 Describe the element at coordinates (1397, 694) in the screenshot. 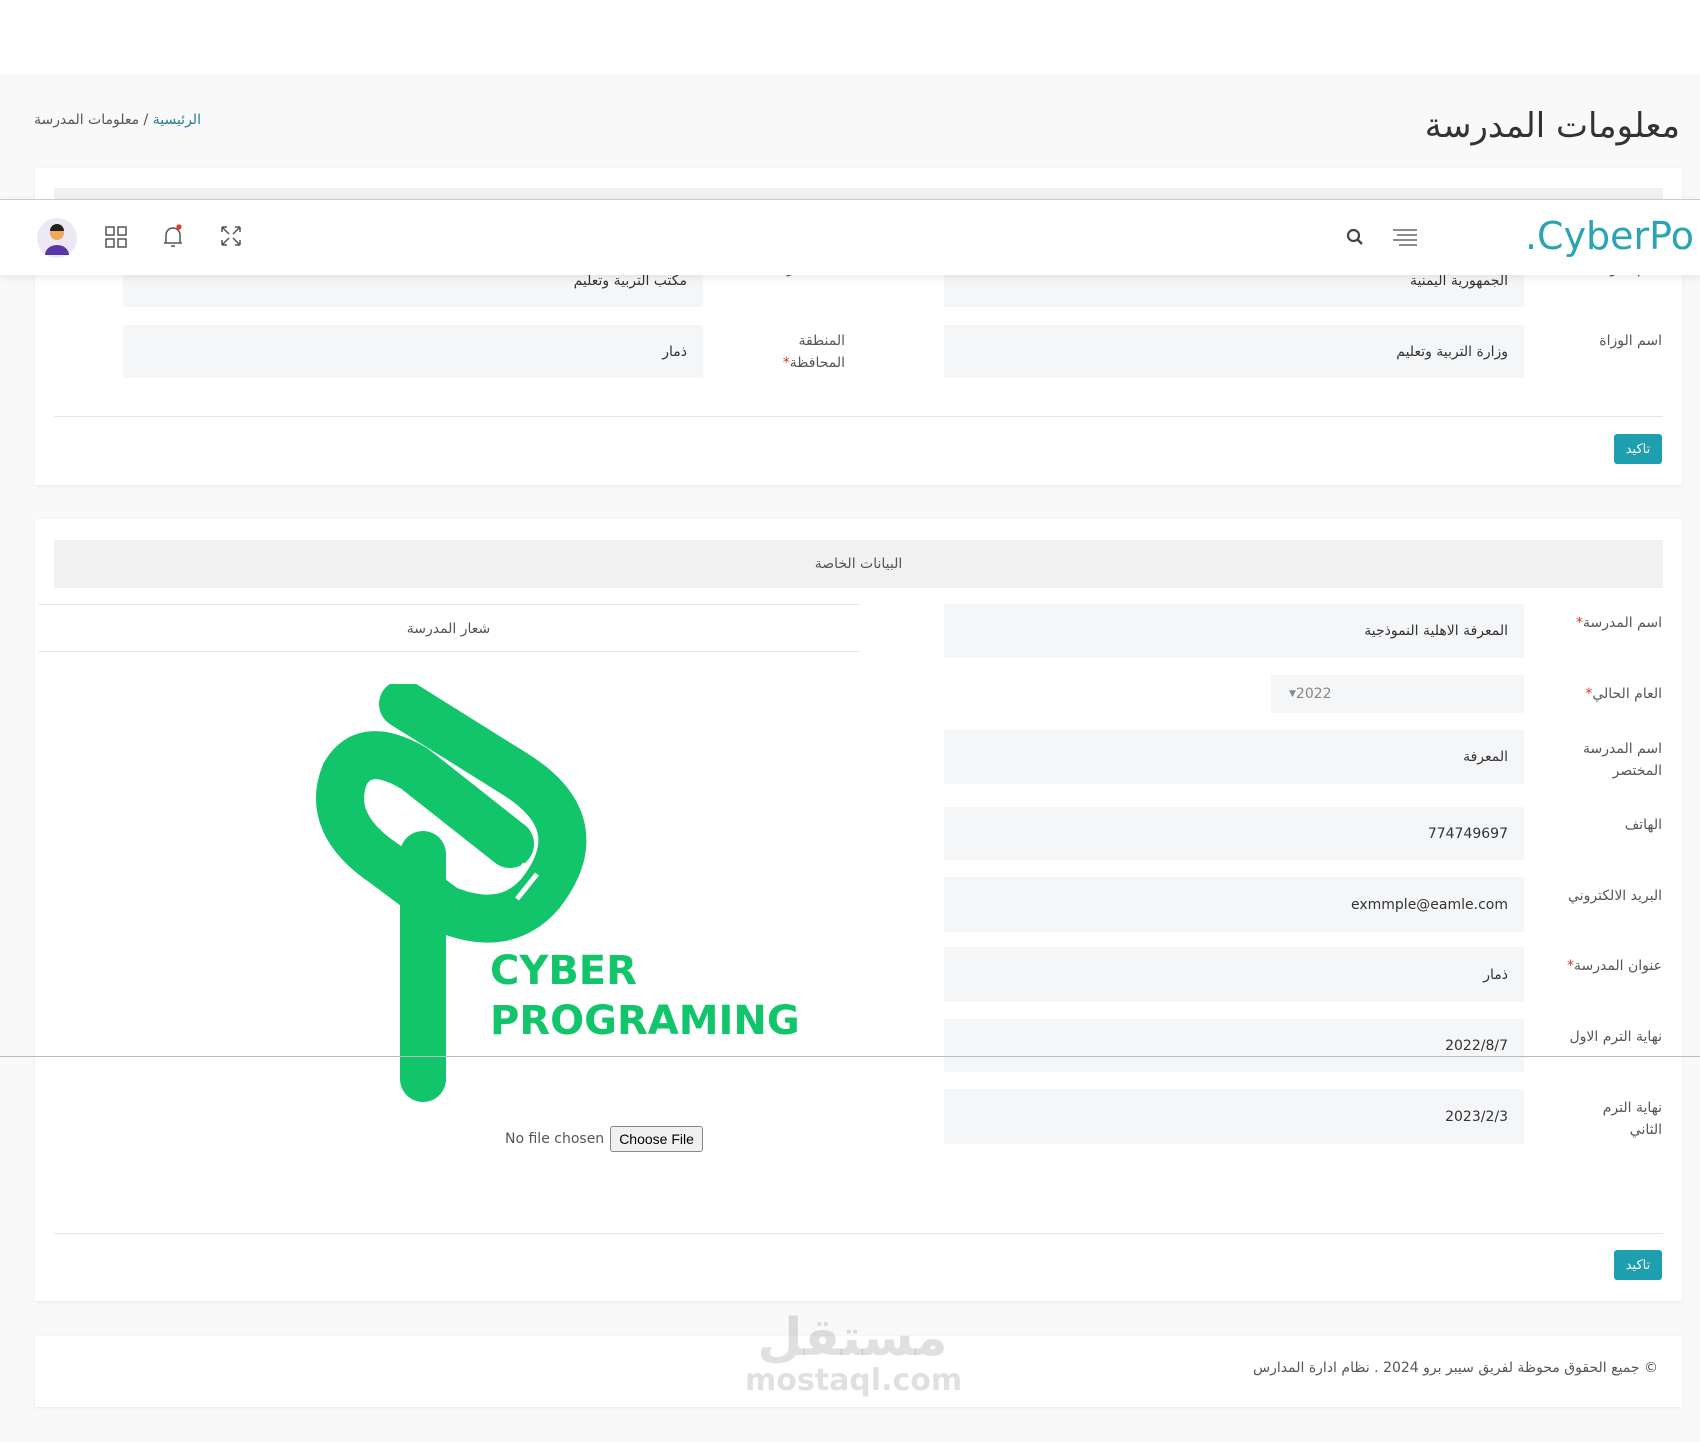

I see `current-year-select: 2022 ▼` at that location.